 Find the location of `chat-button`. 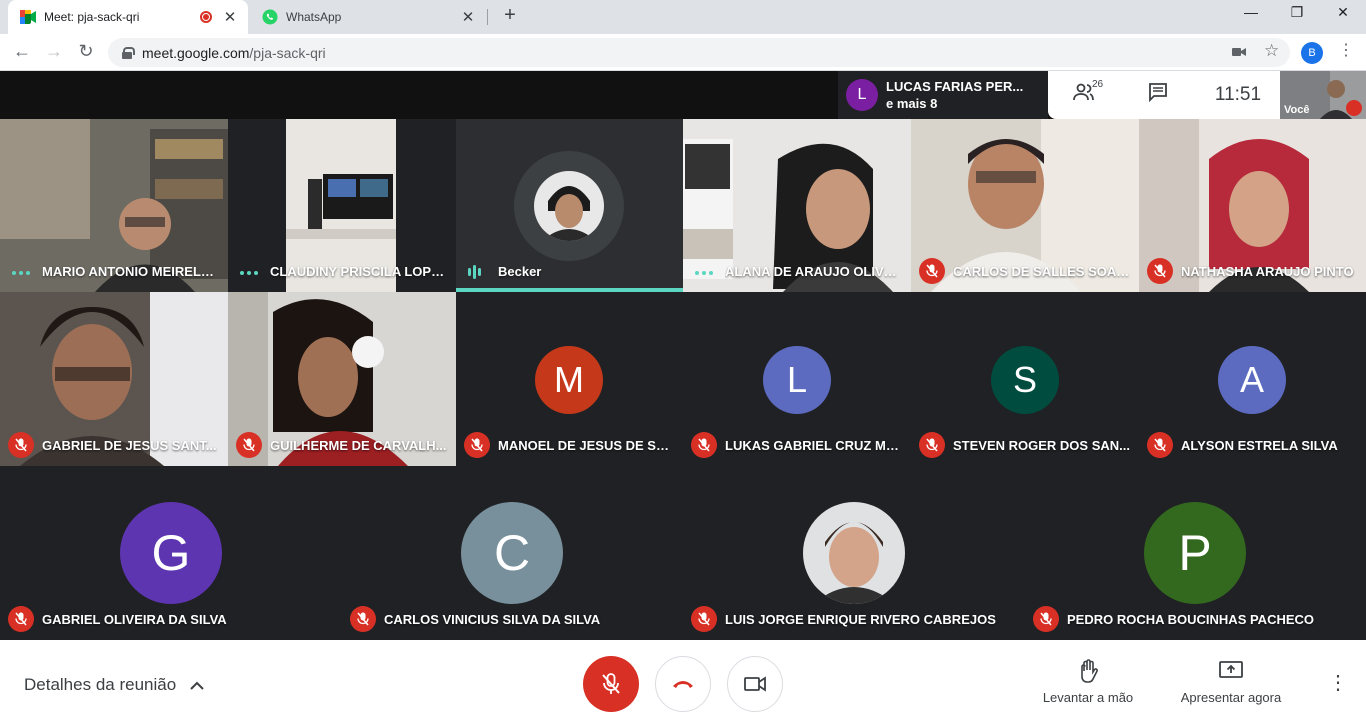

chat-button is located at coordinates (1158, 95).